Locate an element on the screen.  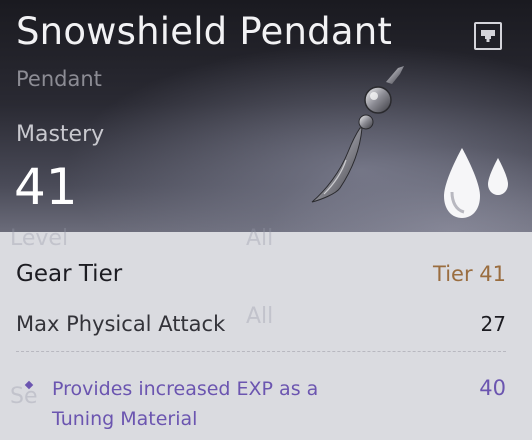
gear-tier-value: Tier 41 is located at coordinates (469, 274).